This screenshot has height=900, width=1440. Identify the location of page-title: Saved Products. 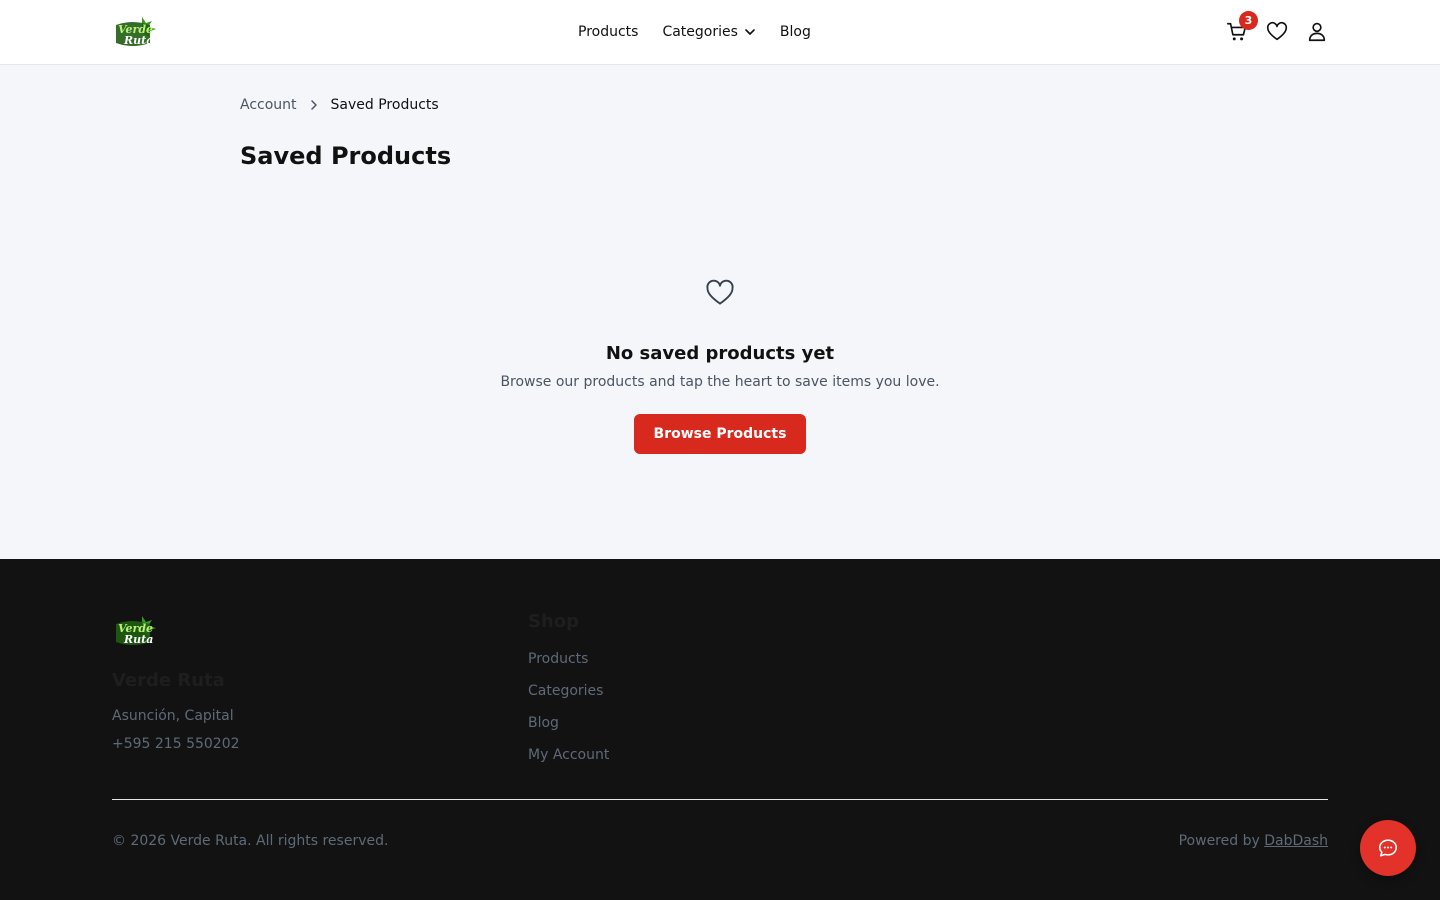
(346, 156).